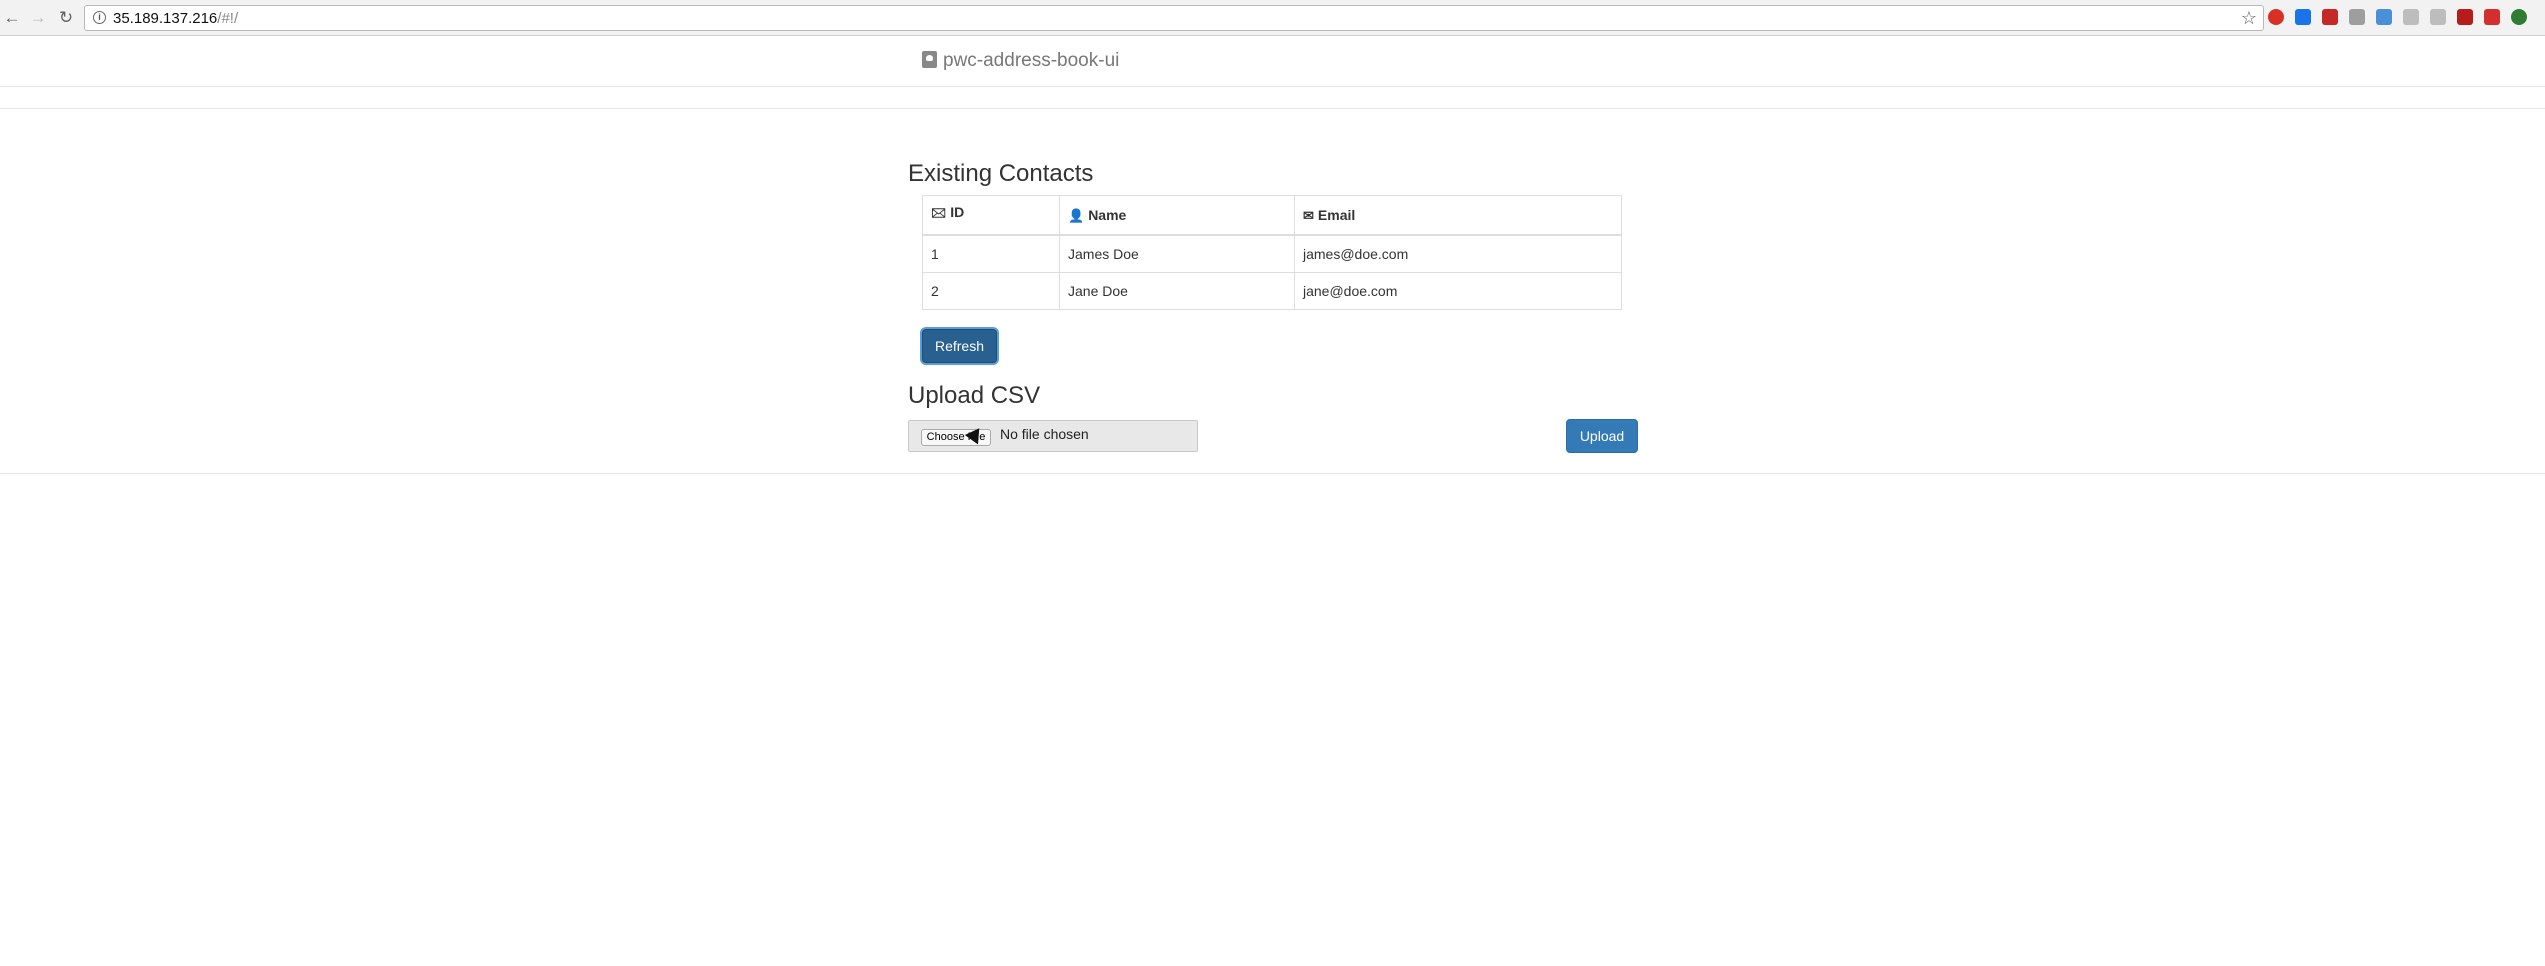 This screenshot has width=2545, height=966. What do you see at coordinates (1336, 214) in the screenshot?
I see `column-label: Email` at bounding box center [1336, 214].